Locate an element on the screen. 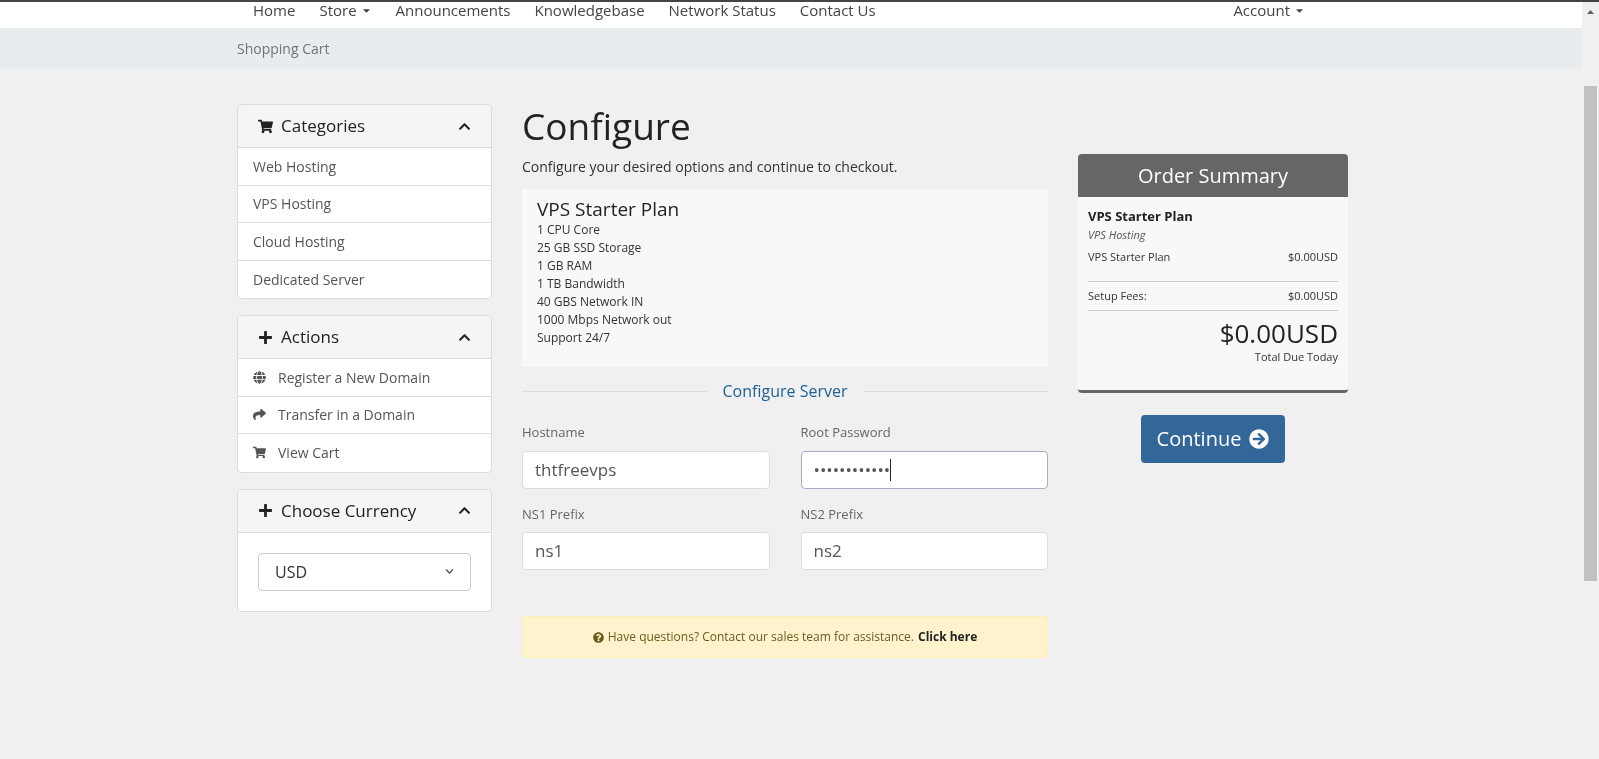 This screenshot has height=759, width=1599. input-field: ns1 is located at coordinates (646, 551).